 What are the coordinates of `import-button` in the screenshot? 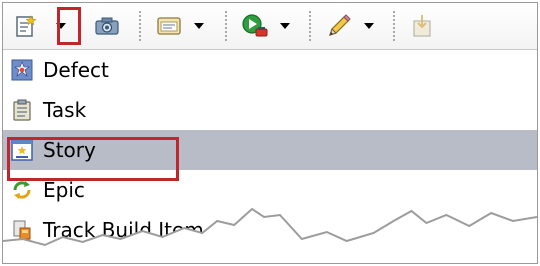 It's located at (422, 26).